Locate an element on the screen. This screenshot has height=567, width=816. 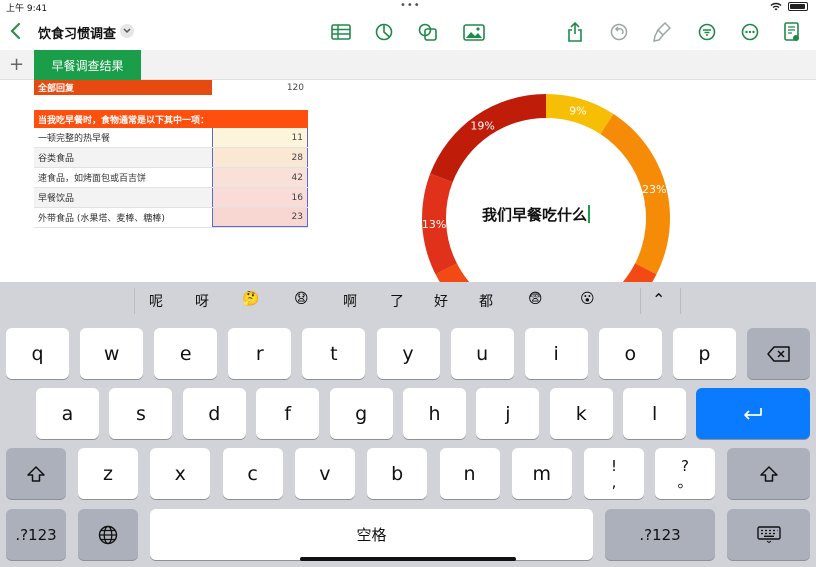
candidate-item: 😧 is located at coordinates (301, 299).